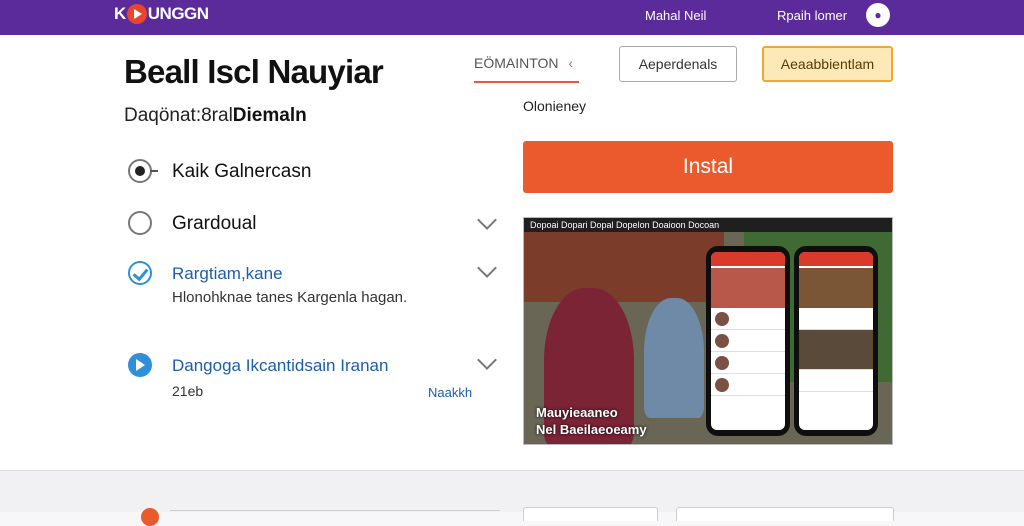 The height and width of the screenshot is (526, 1024). I want to click on preview-person, so click(674, 358).